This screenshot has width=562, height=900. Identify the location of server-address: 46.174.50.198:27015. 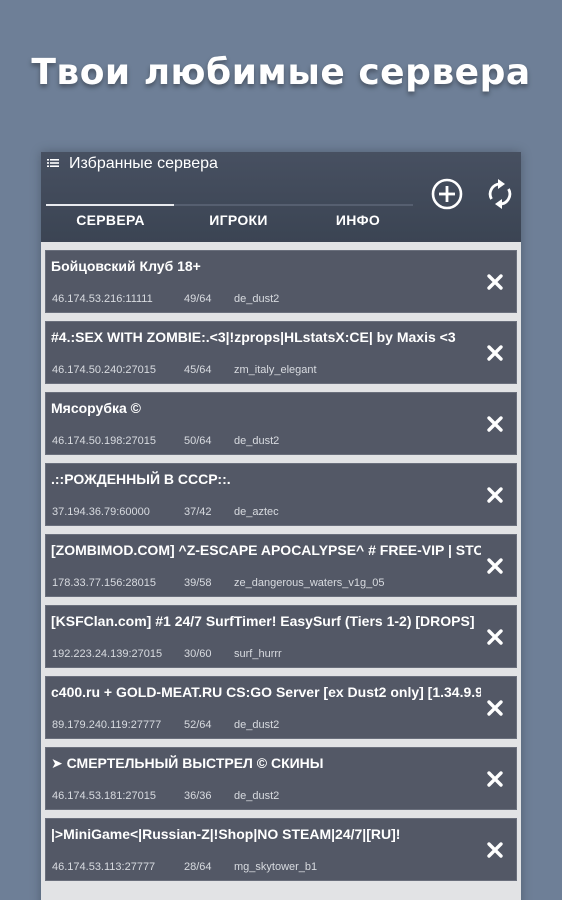
(104, 441).